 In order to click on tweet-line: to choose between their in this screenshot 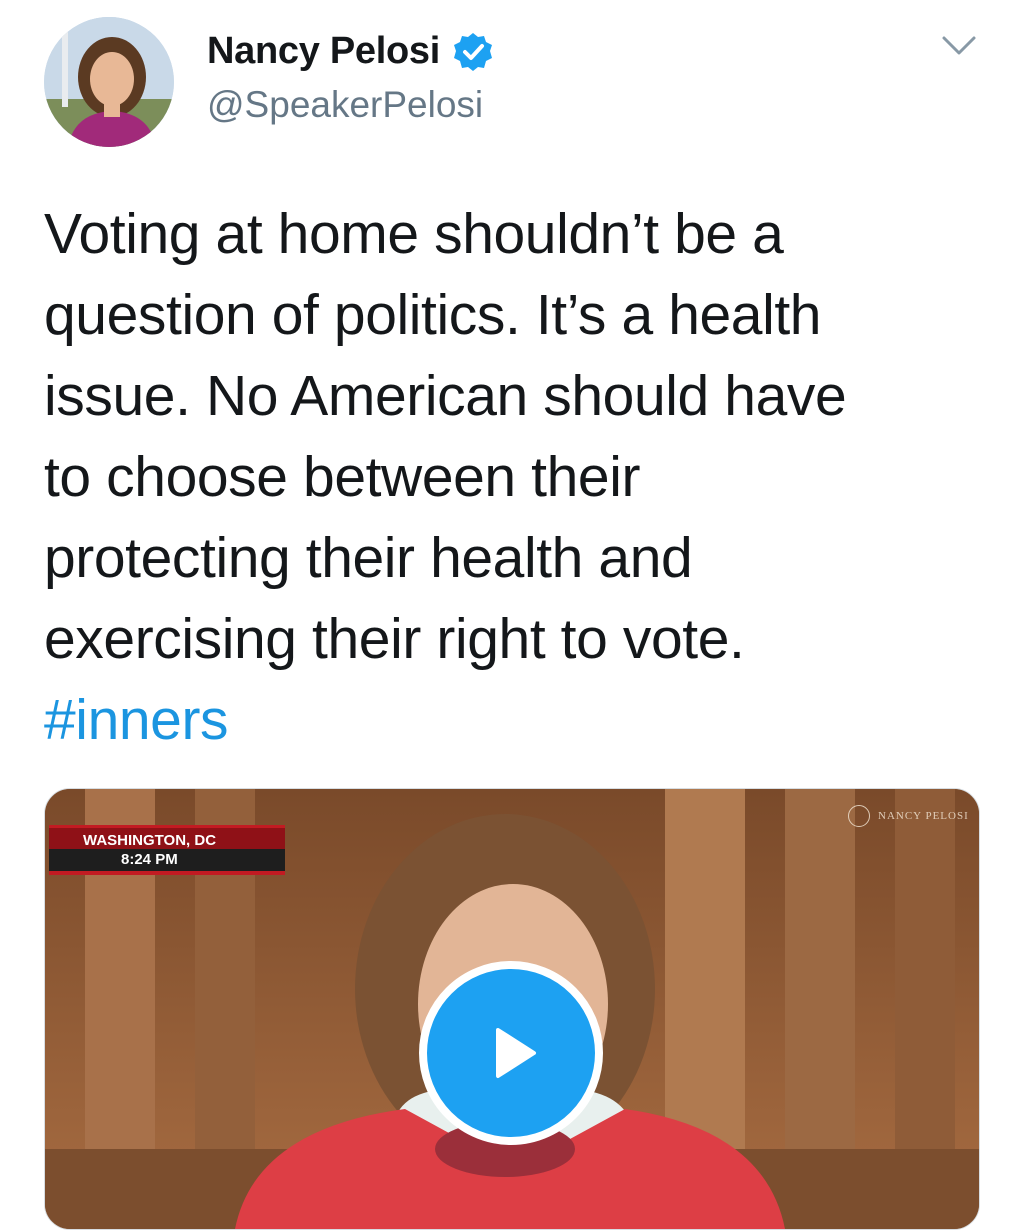, I will do `click(342, 477)`.